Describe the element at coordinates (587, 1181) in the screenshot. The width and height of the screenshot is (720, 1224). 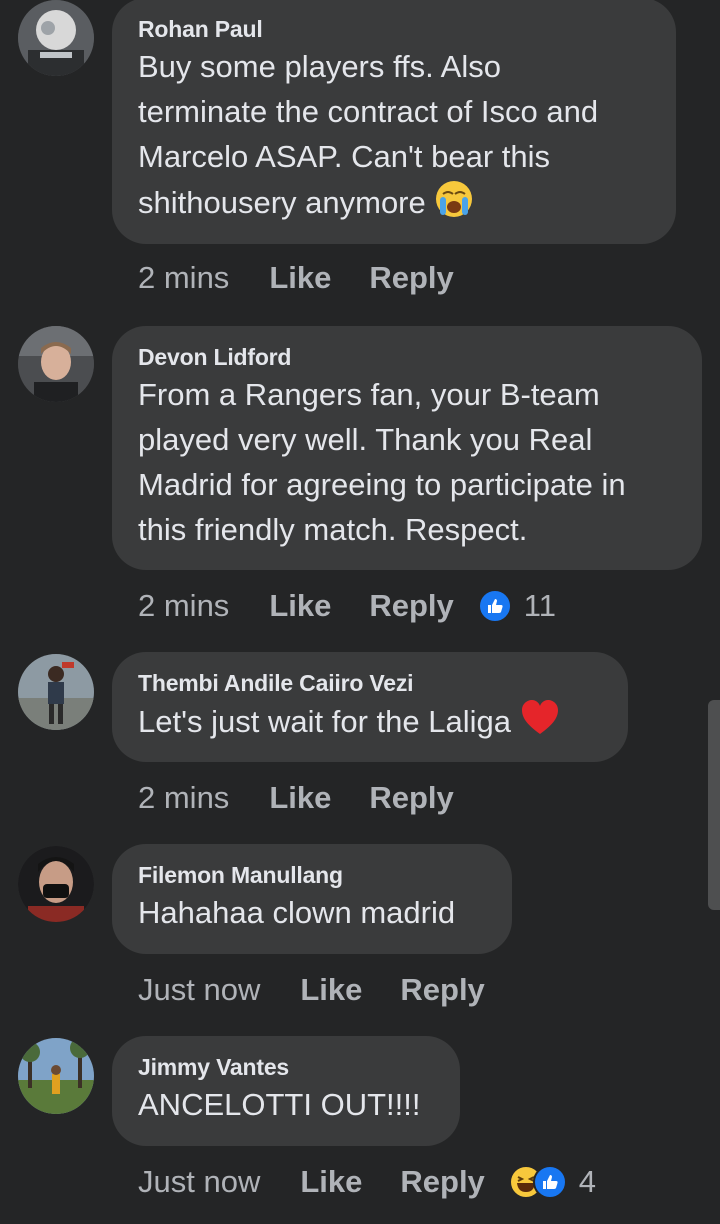
I see `reaction-count: 4` at that location.